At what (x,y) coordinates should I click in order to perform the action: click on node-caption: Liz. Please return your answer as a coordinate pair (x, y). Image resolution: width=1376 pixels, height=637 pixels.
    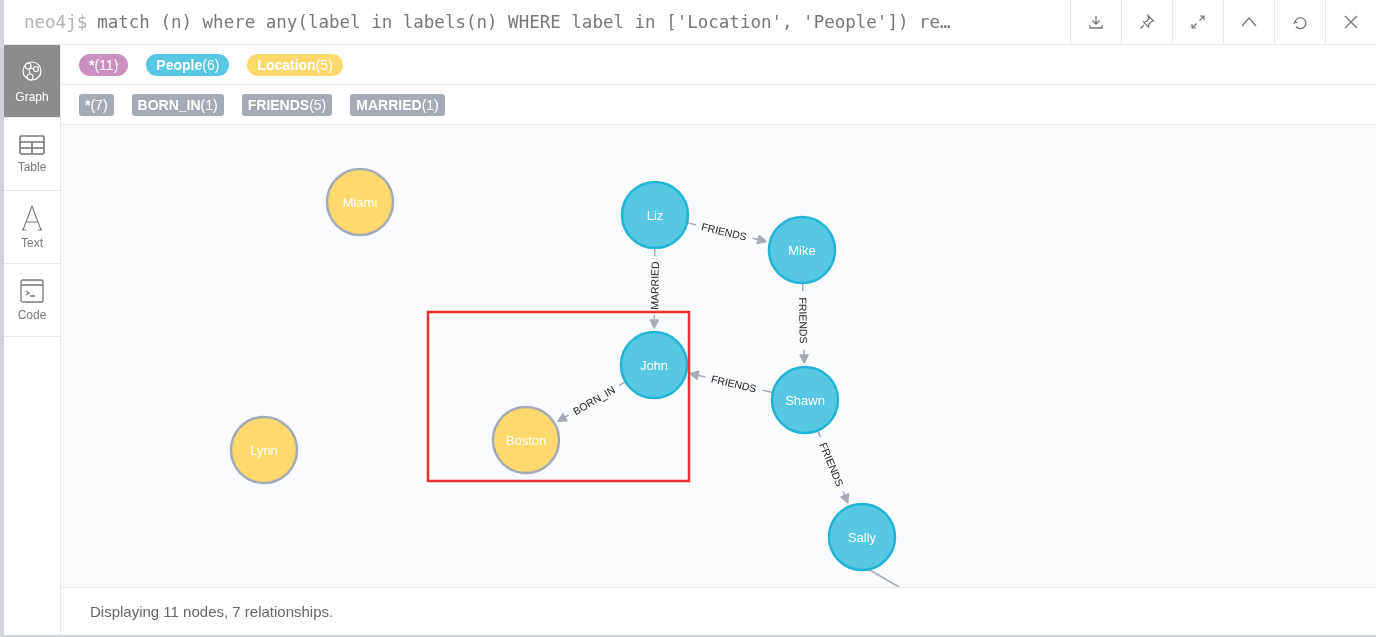
    Looking at the image, I should click on (655, 215).